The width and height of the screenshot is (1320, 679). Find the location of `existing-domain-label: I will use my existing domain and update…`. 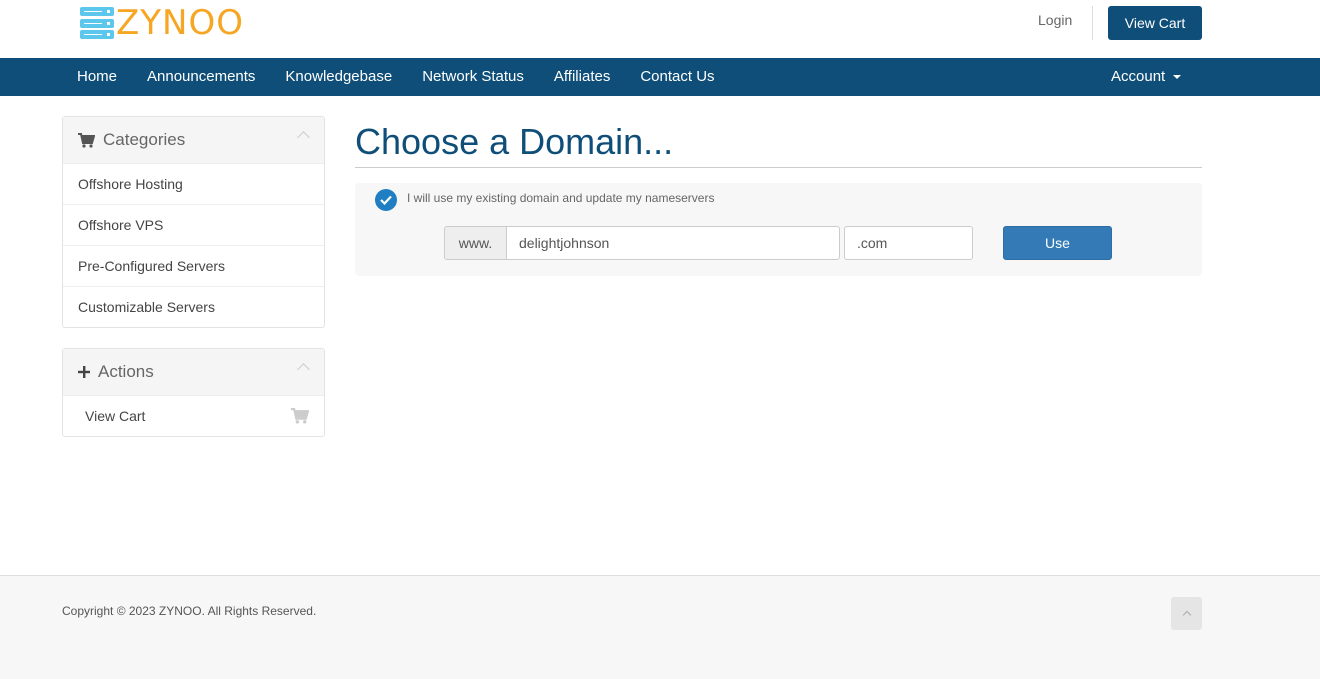

existing-domain-label: I will use my existing domain and update… is located at coordinates (560, 198).